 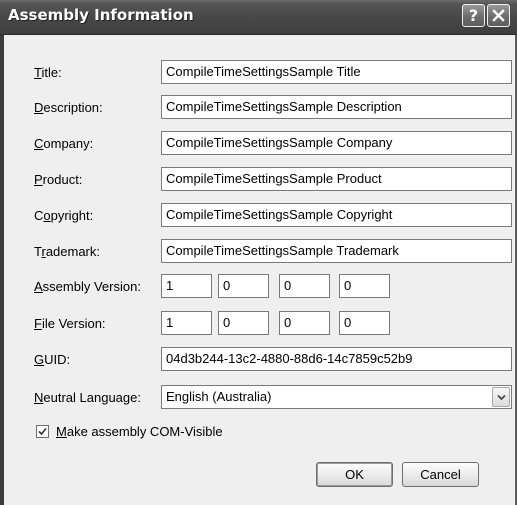 I want to click on file-version-revision-field: 0, so click(x=364, y=323).